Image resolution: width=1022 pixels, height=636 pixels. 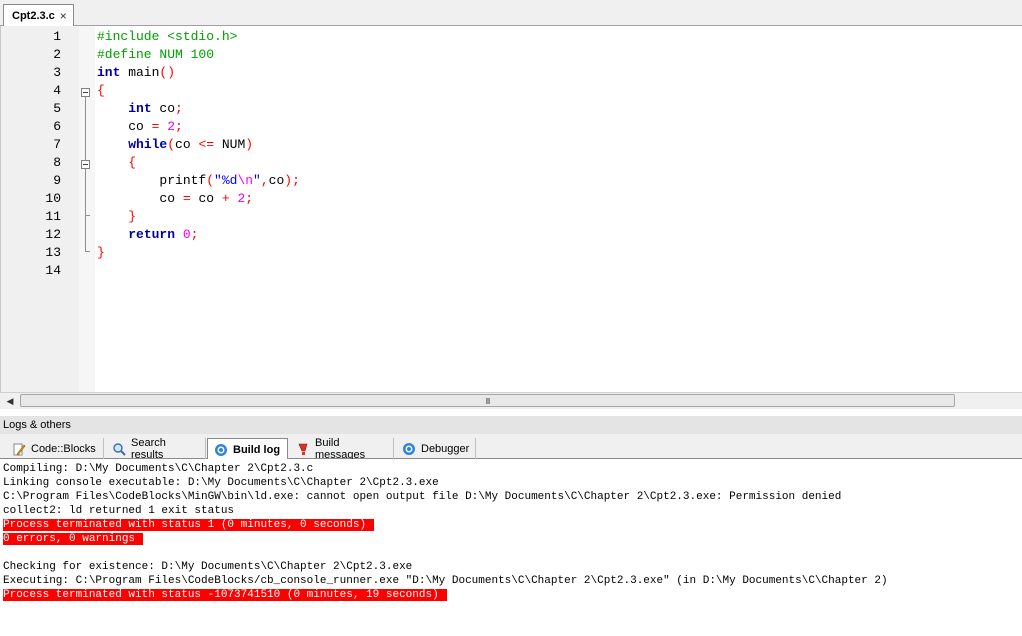 I want to click on line-number: 3, so click(x=57, y=72).